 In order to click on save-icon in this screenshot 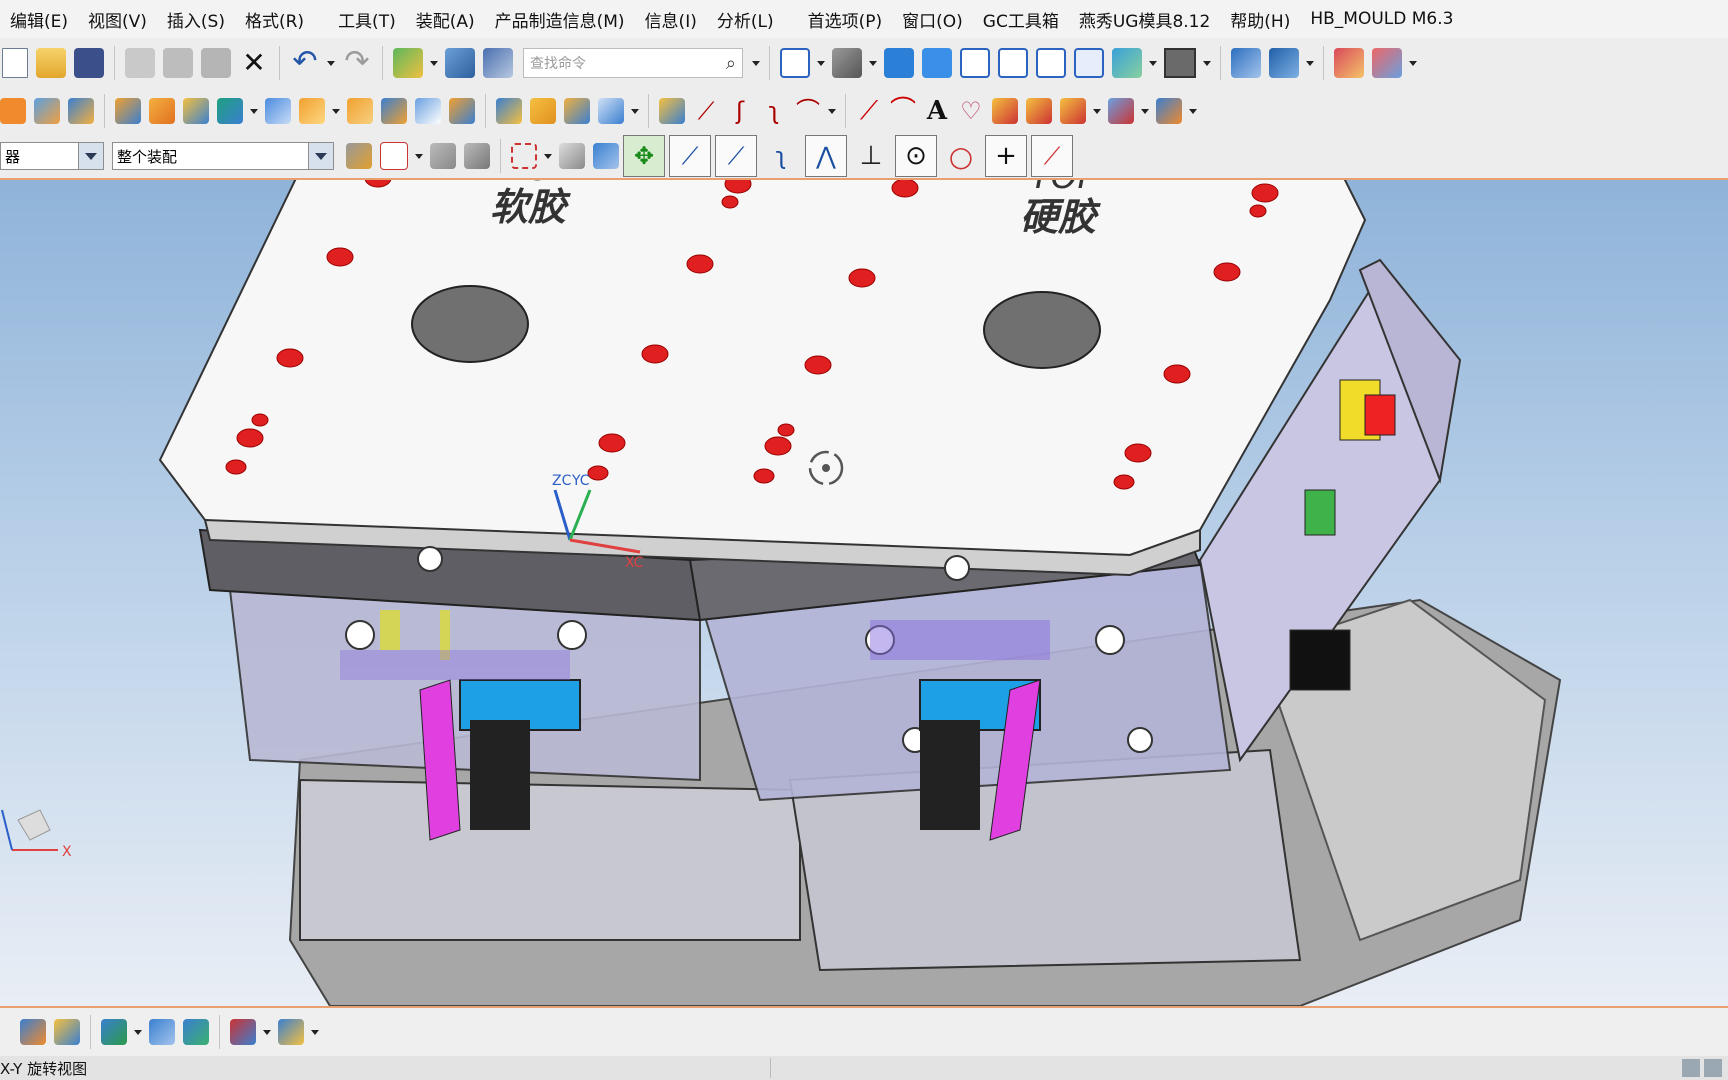, I will do `click(89, 63)`.